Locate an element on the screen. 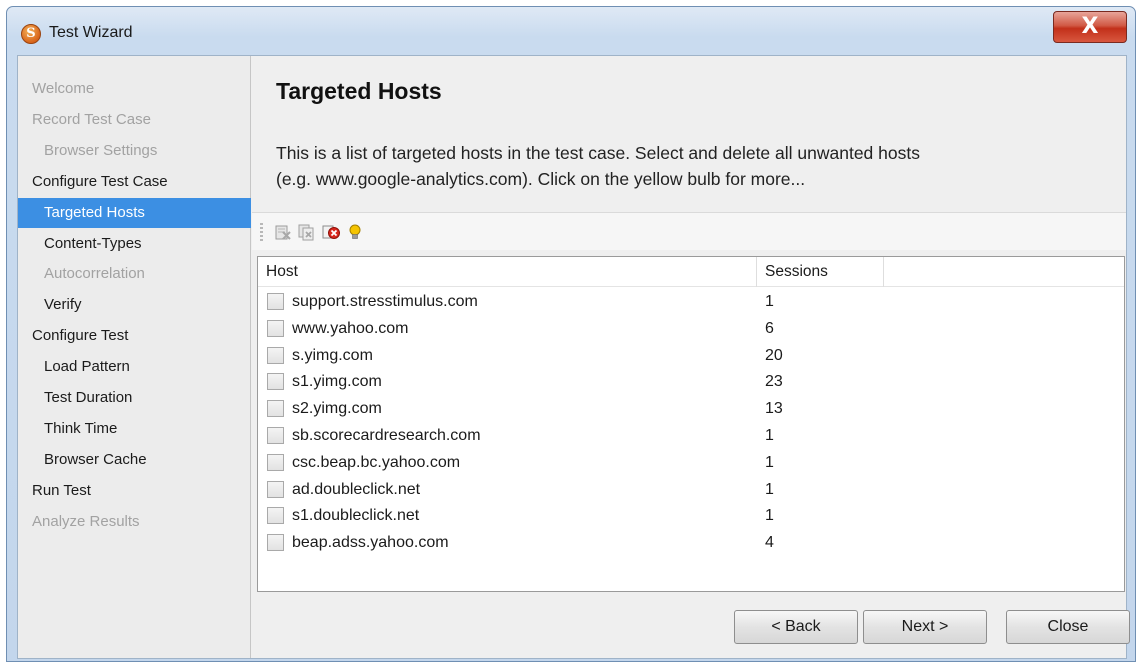  sessions-cell: 4 is located at coordinates (769, 543).